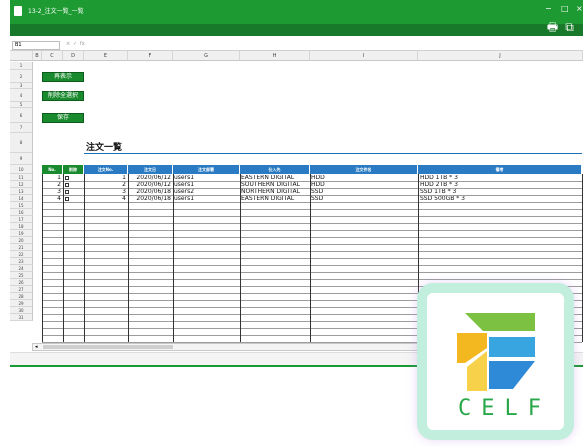 The image size is (583, 447). I want to click on row-header: 8, so click(21, 143).